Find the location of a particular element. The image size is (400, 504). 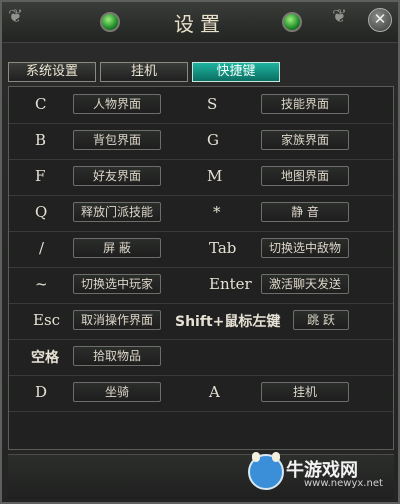

hotkey-row: F 好友界面 M 地图界面 is located at coordinates (201, 177).